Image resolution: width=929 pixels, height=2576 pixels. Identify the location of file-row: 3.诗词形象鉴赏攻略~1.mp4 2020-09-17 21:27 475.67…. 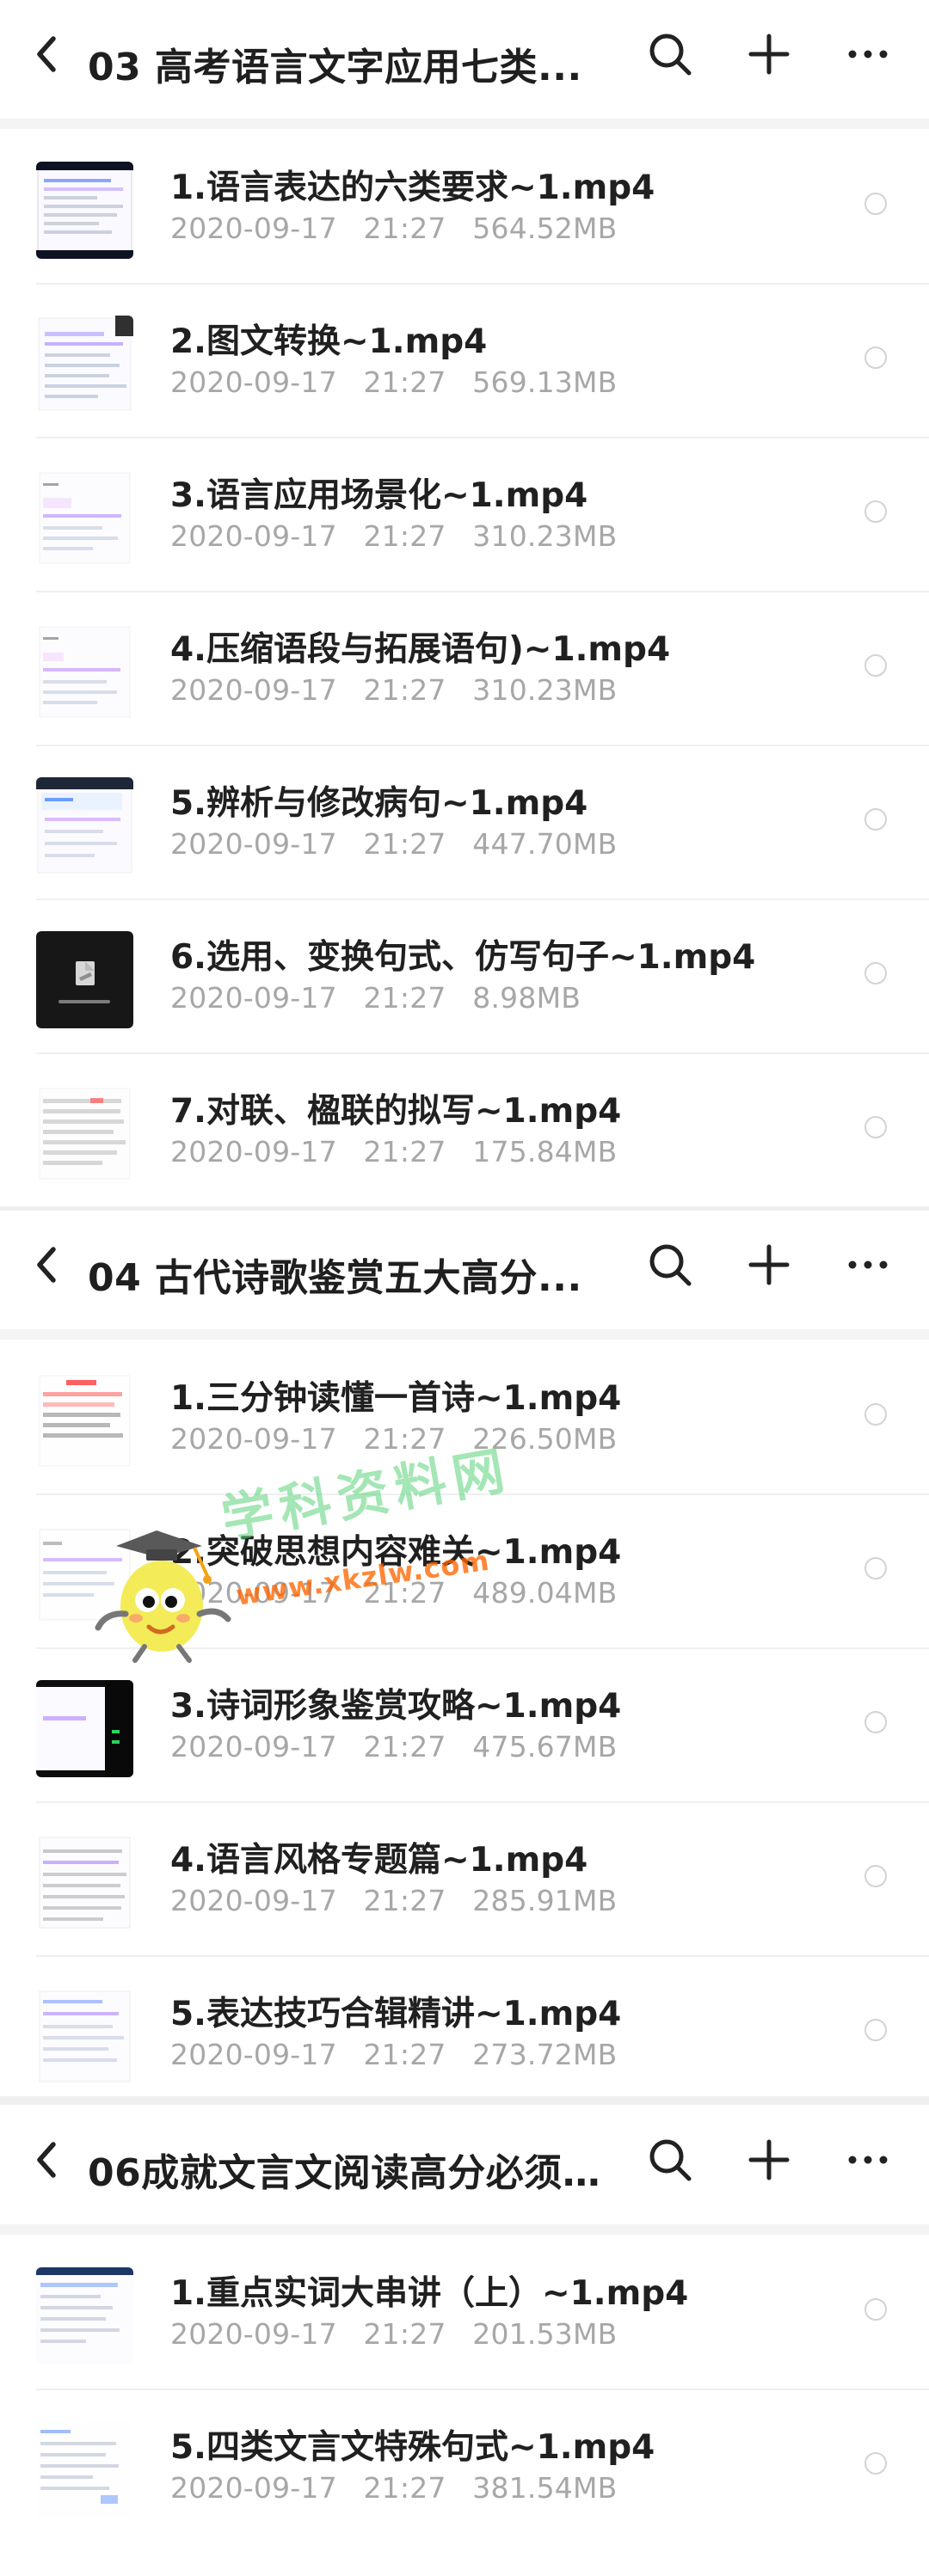
(464, 1724).